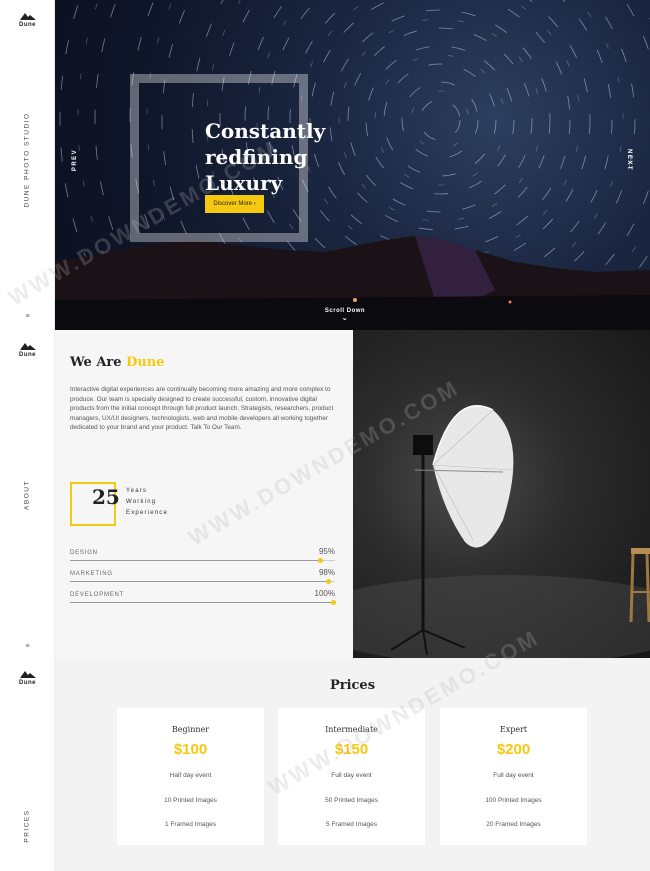 The image size is (650, 871). Describe the element at coordinates (351, 824) in the screenshot. I see `plan-feature: 5 Framed Images` at that location.